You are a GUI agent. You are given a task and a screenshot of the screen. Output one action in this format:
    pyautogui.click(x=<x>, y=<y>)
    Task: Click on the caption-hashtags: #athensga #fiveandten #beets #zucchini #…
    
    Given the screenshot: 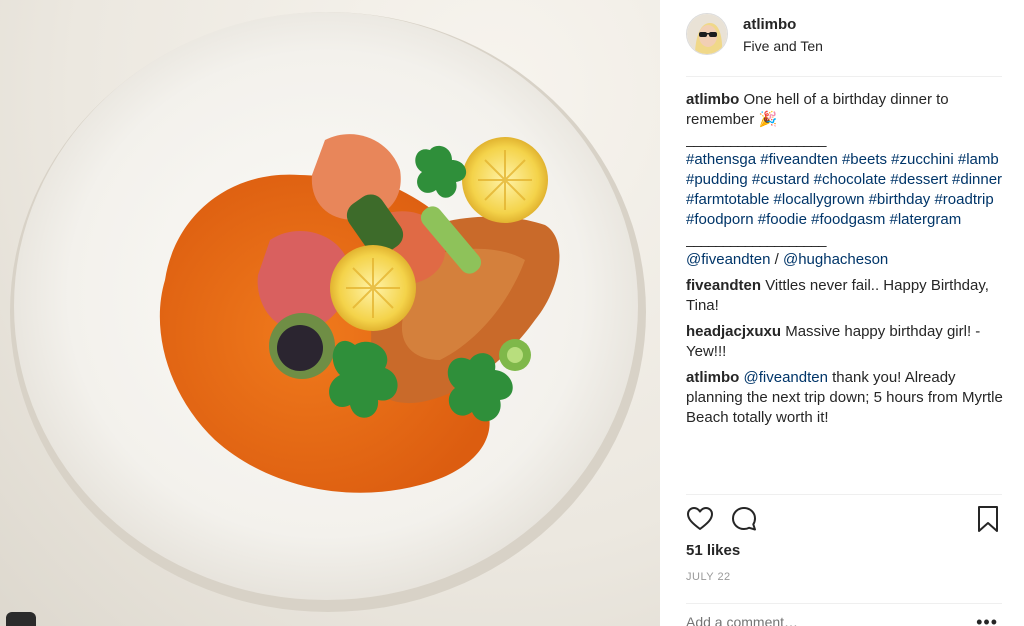 What is the action you would take?
    pyautogui.click(x=844, y=189)
    